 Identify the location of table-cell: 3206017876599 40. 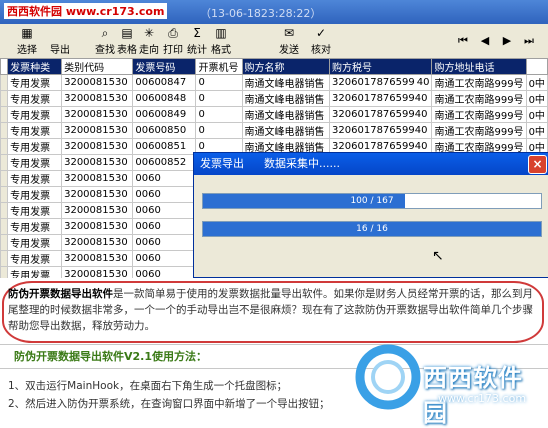
(381, 82).